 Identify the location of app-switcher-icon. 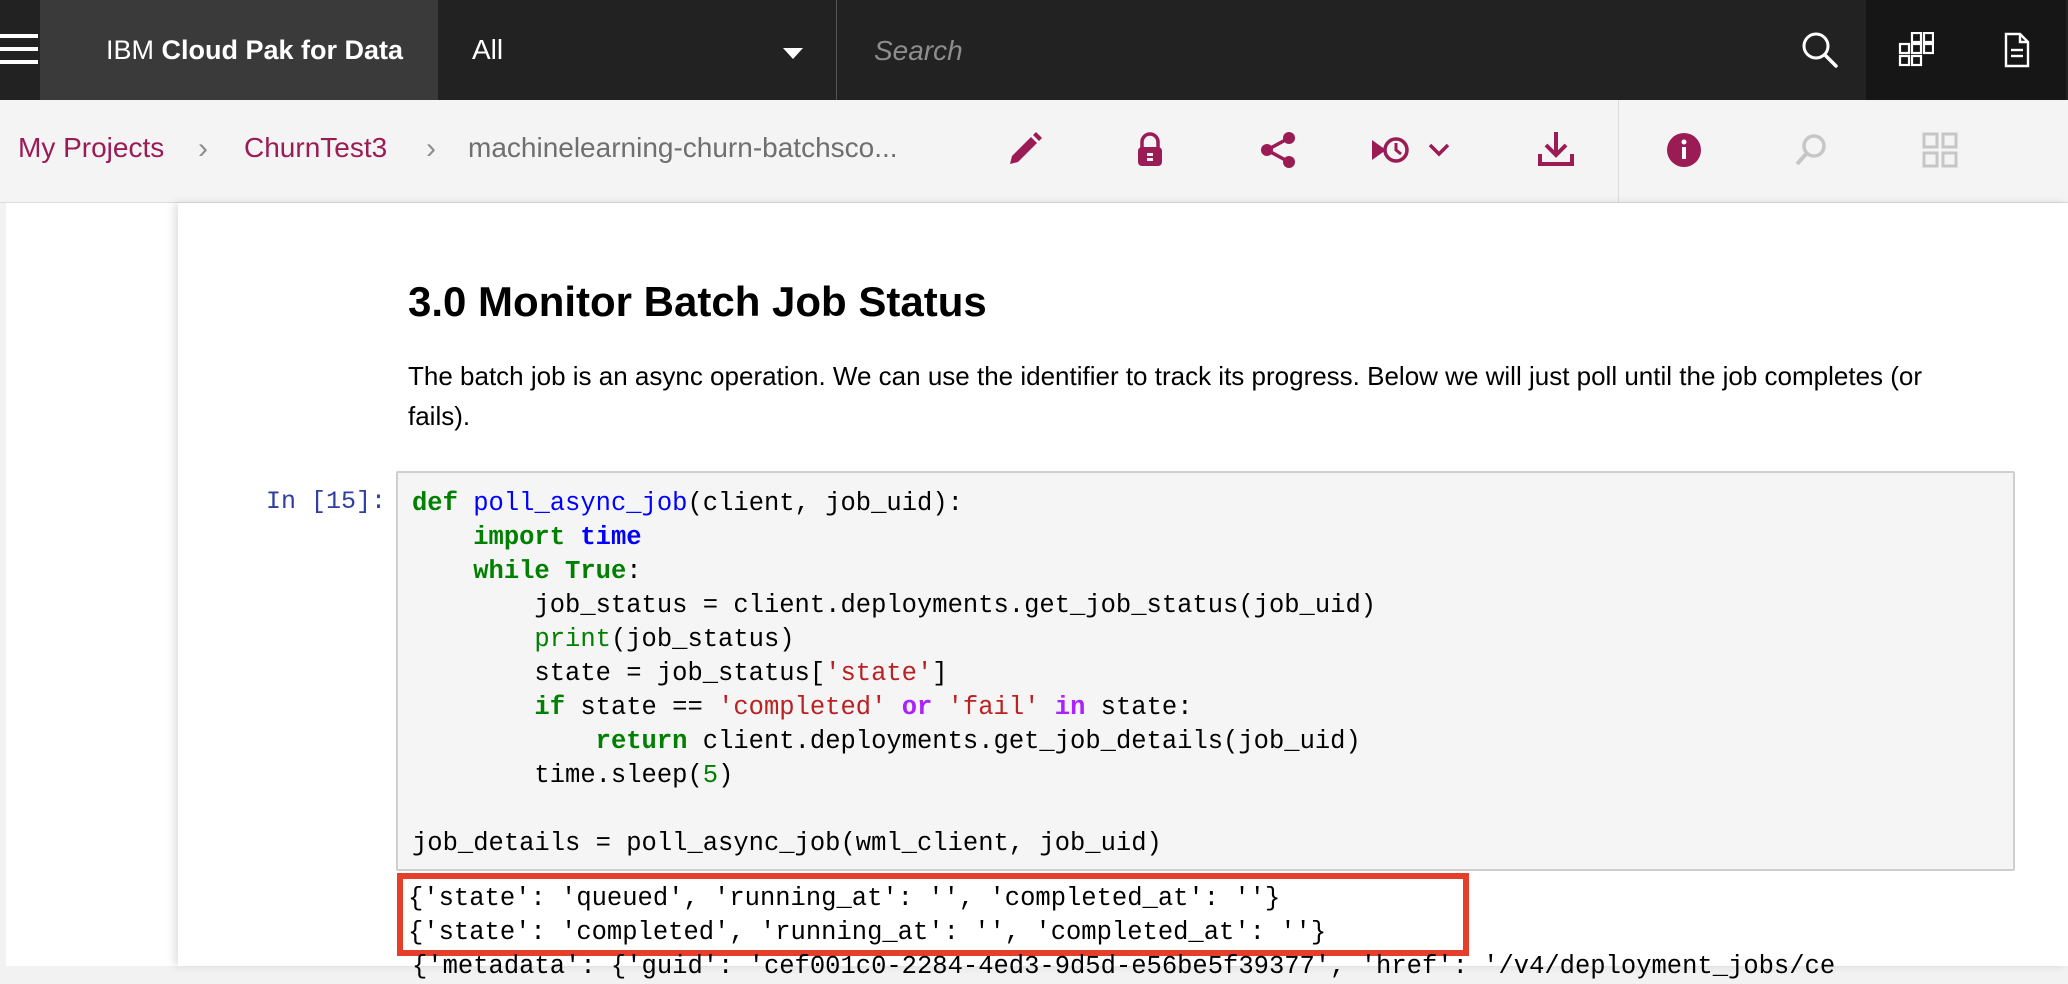
(1916, 49).